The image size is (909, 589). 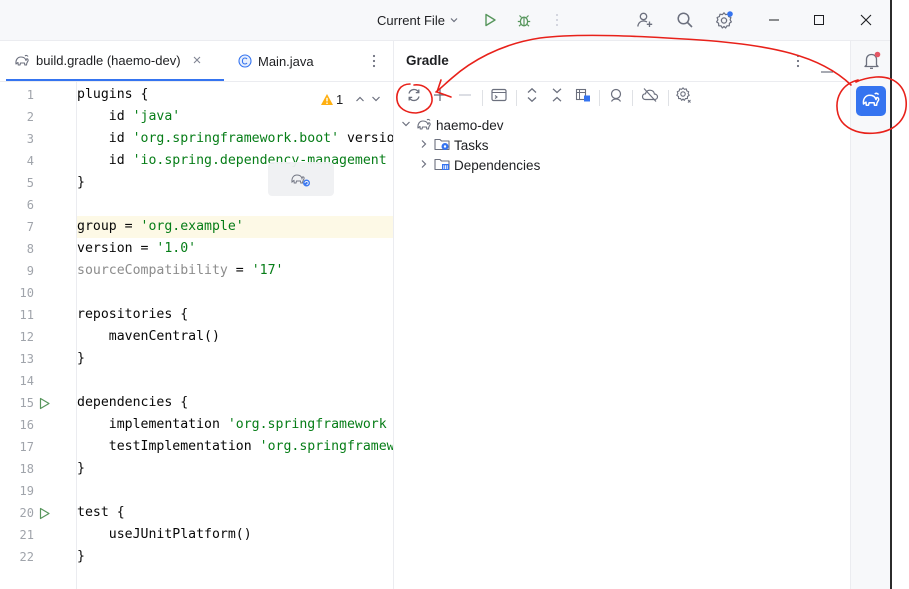 What do you see at coordinates (235, 161) in the screenshot?
I see `code-line: id 'io.spring.dependency-management` at bounding box center [235, 161].